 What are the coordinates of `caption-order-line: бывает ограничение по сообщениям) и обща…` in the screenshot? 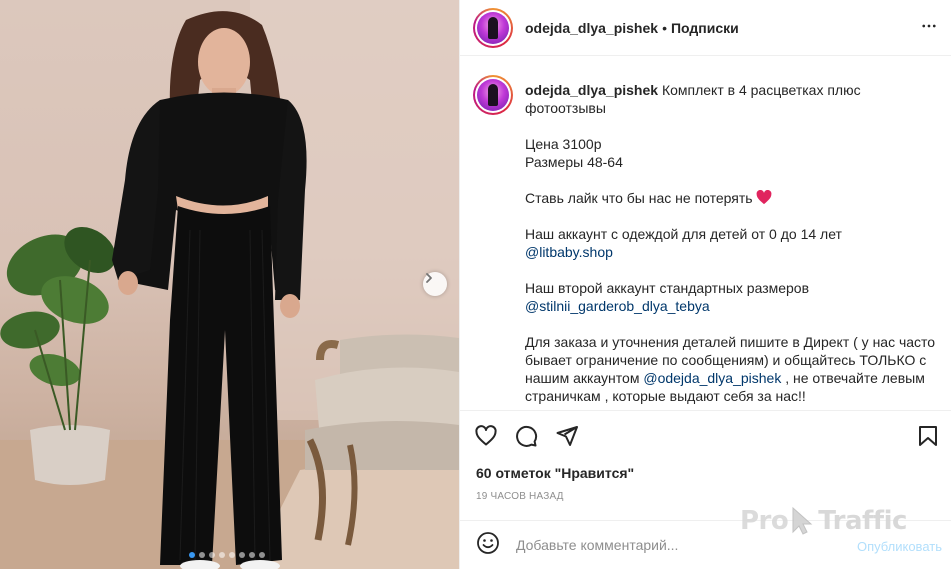 It's located at (726, 360).